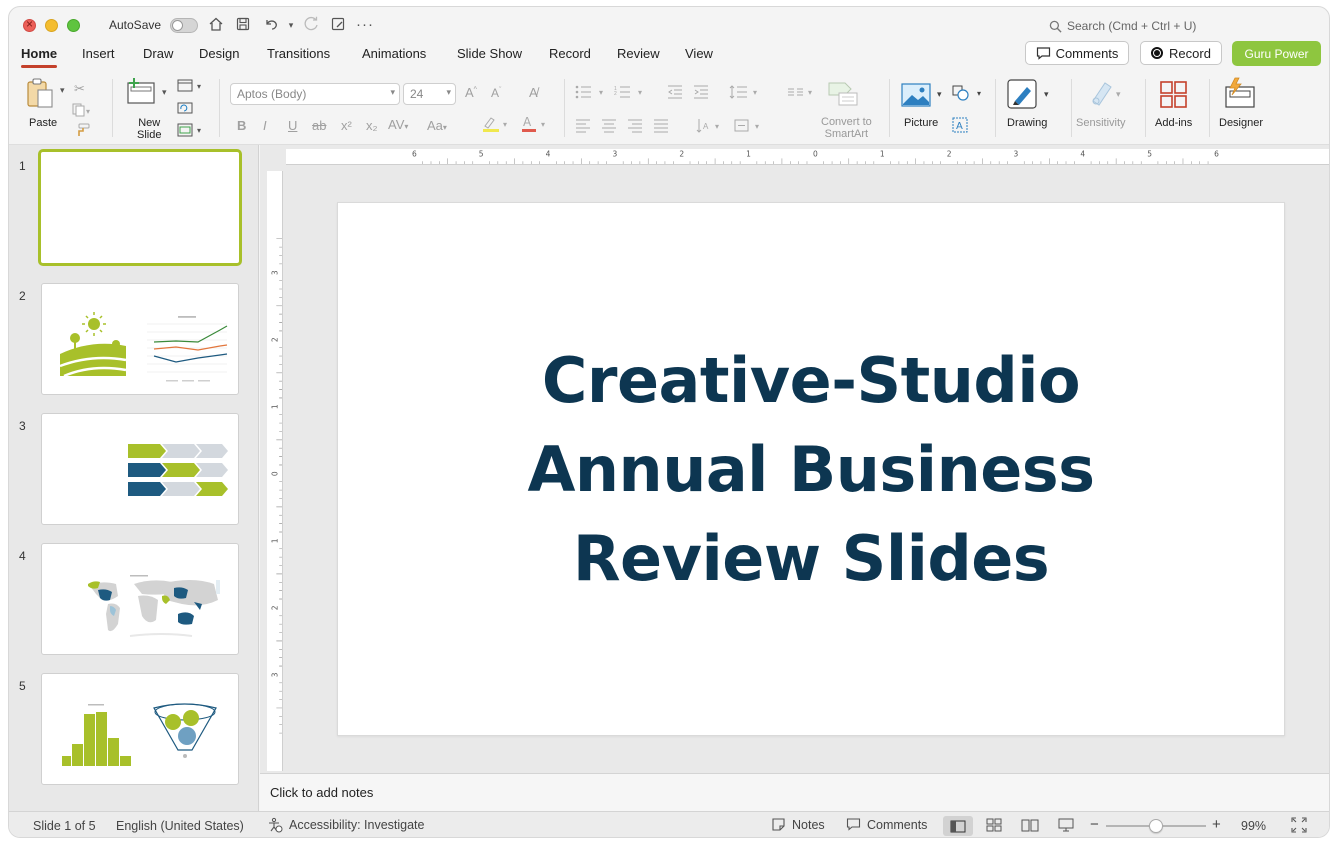  I want to click on tab-draw: Draw, so click(158, 57).